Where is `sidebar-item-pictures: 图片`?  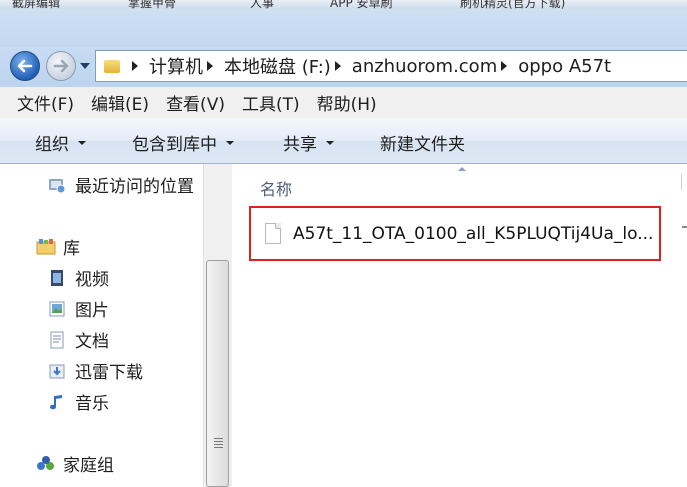 sidebar-item-pictures: 图片 is located at coordinates (78, 308).